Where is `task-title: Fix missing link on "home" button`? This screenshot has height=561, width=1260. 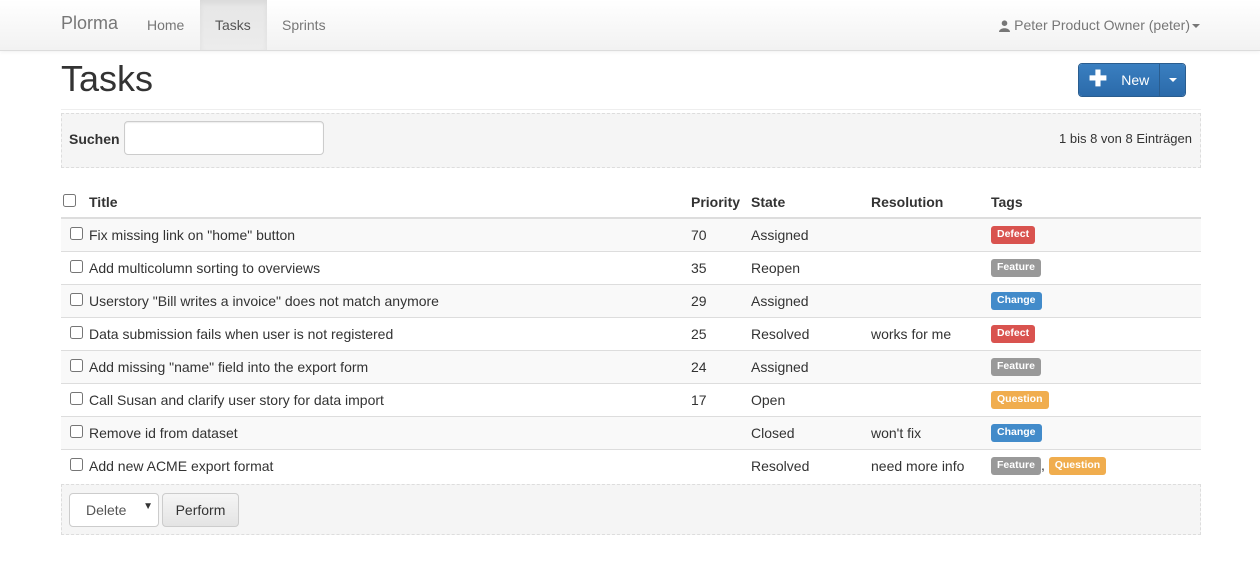 task-title: Fix missing link on "home" button is located at coordinates (390, 234).